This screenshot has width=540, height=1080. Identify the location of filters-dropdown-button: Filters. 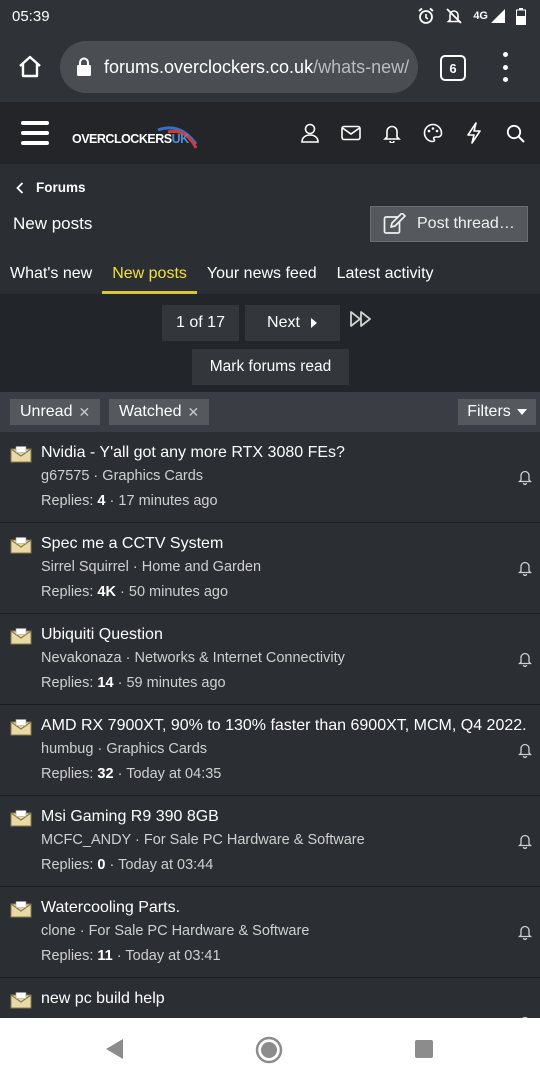
(497, 412).